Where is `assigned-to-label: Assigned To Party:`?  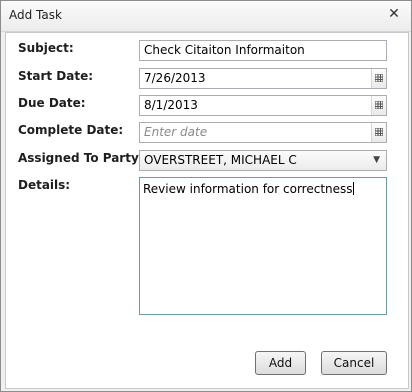 assigned-to-label: Assigned To Party: is located at coordinates (81, 158).